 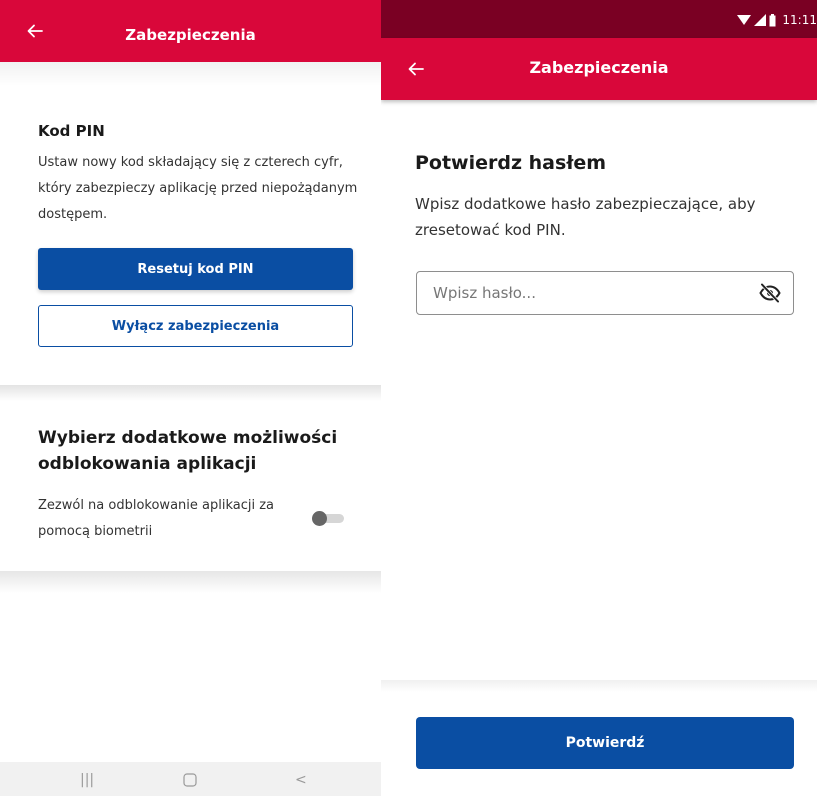 What do you see at coordinates (87, 780) in the screenshot?
I see `recent-apps-icon: |||` at bounding box center [87, 780].